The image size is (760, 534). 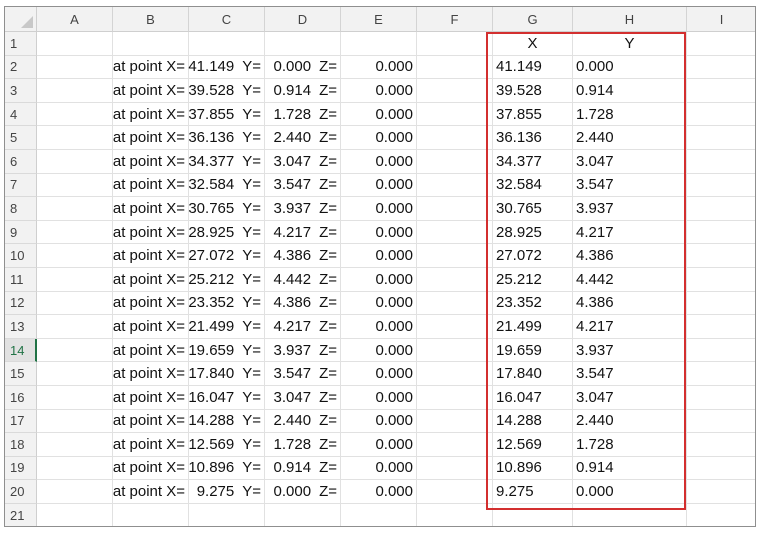 I want to click on cell-e10: 0.000, so click(x=379, y=256).